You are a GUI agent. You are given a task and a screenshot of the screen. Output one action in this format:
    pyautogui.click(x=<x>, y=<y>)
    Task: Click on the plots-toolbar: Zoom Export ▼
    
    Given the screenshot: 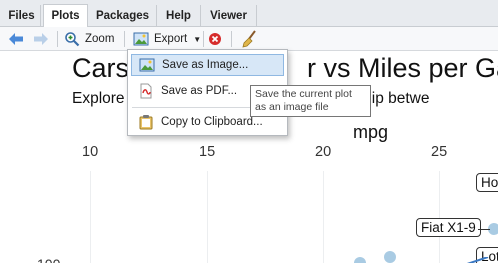 What is the action you would take?
    pyautogui.click(x=249, y=39)
    